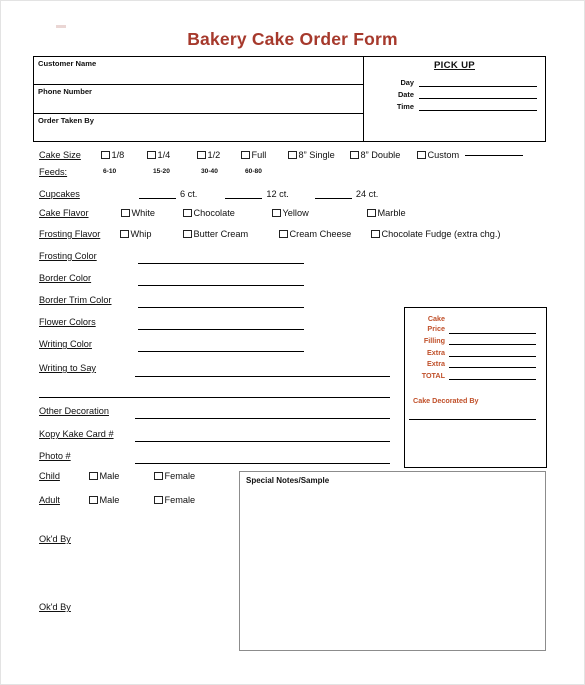 The image size is (585, 685). What do you see at coordinates (219, 155) in the screenshot?
I see `cake-size-option-1-2: 1/2` at bounding box center [219, 155].